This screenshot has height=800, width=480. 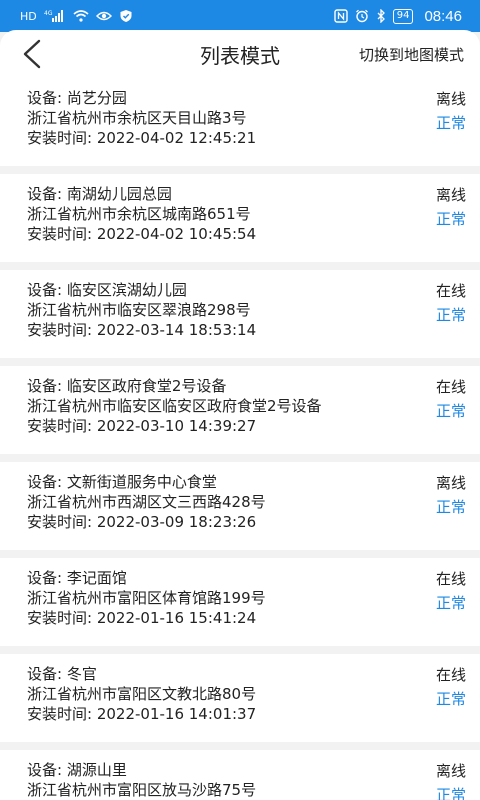 I want to click on device-address: 浙江省杭州市富阳区文教北路80号, so click(x=142, y=694).